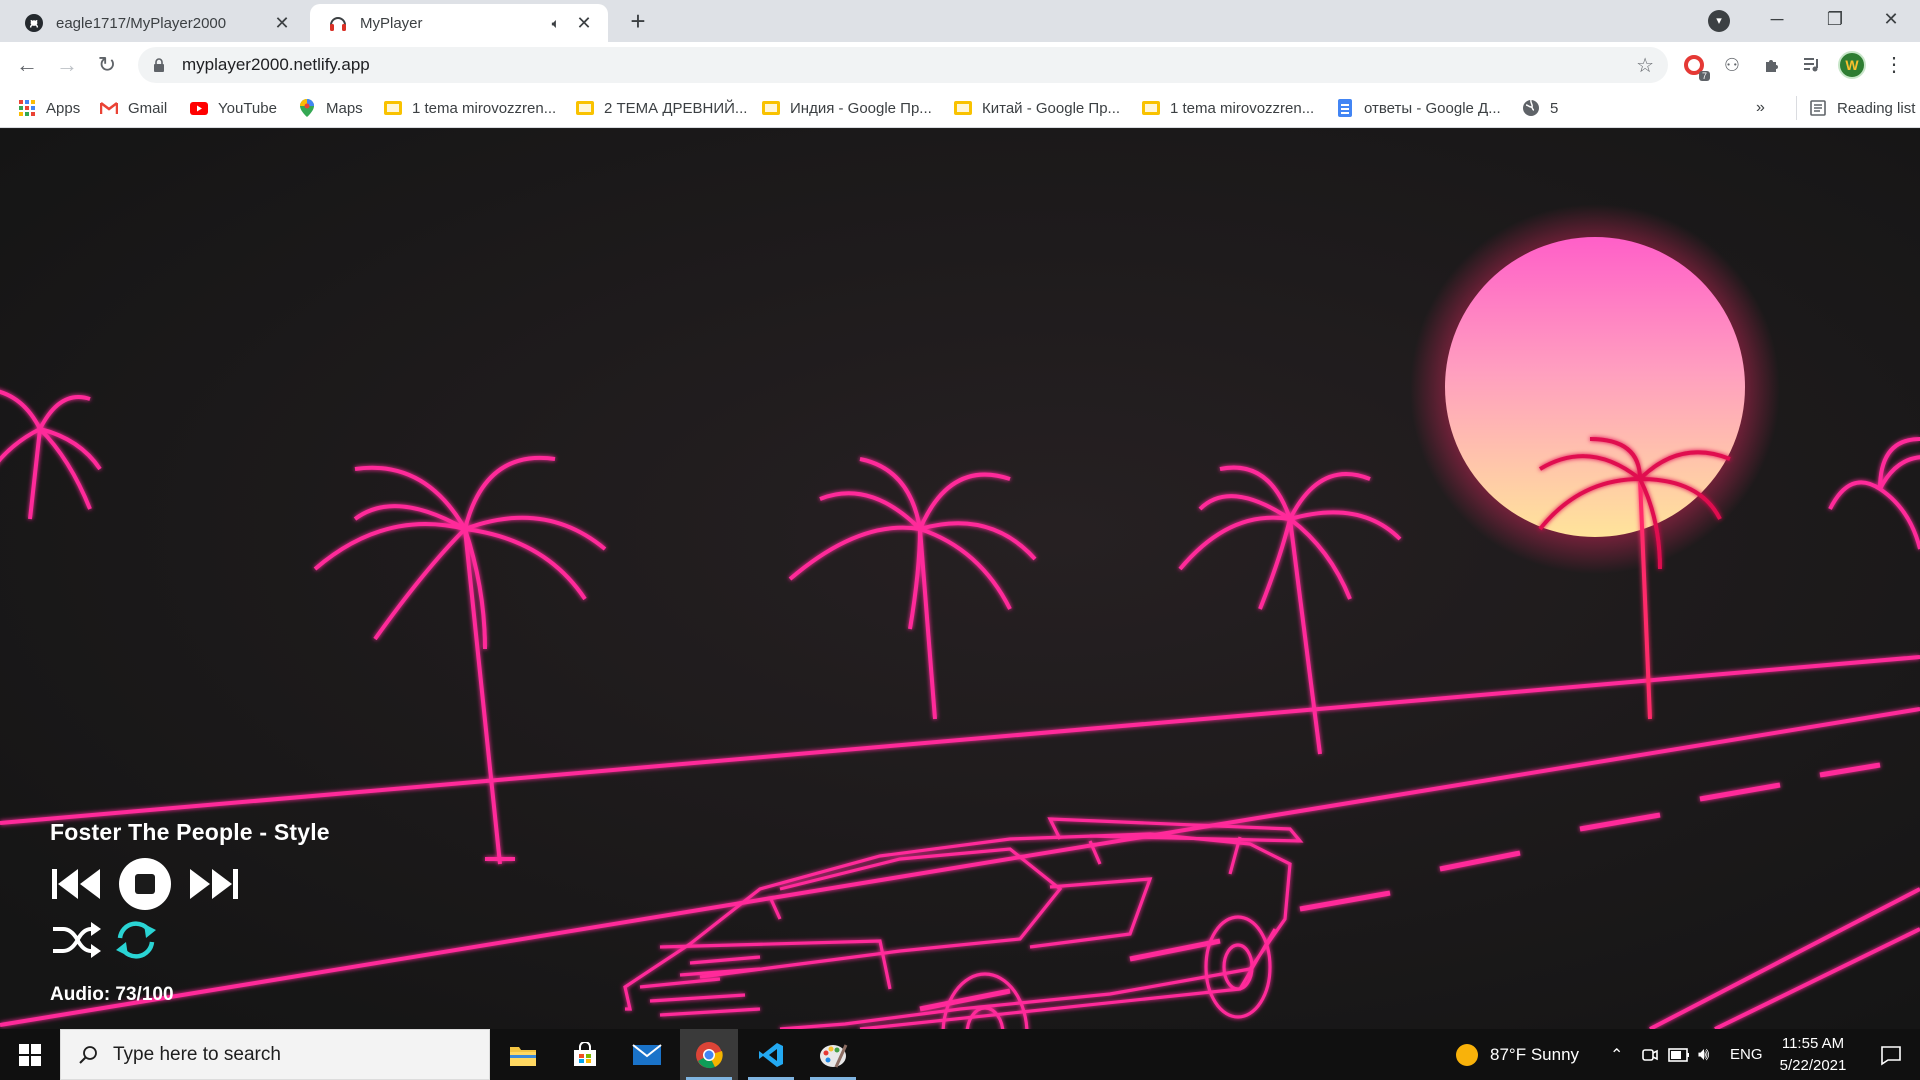 The height and width of the screenshot is (1080, 1920). What do you see at coordinates (523, 1054) in the screenshot?
I see `file-explorer-app` at bounding box center [523, 1054].